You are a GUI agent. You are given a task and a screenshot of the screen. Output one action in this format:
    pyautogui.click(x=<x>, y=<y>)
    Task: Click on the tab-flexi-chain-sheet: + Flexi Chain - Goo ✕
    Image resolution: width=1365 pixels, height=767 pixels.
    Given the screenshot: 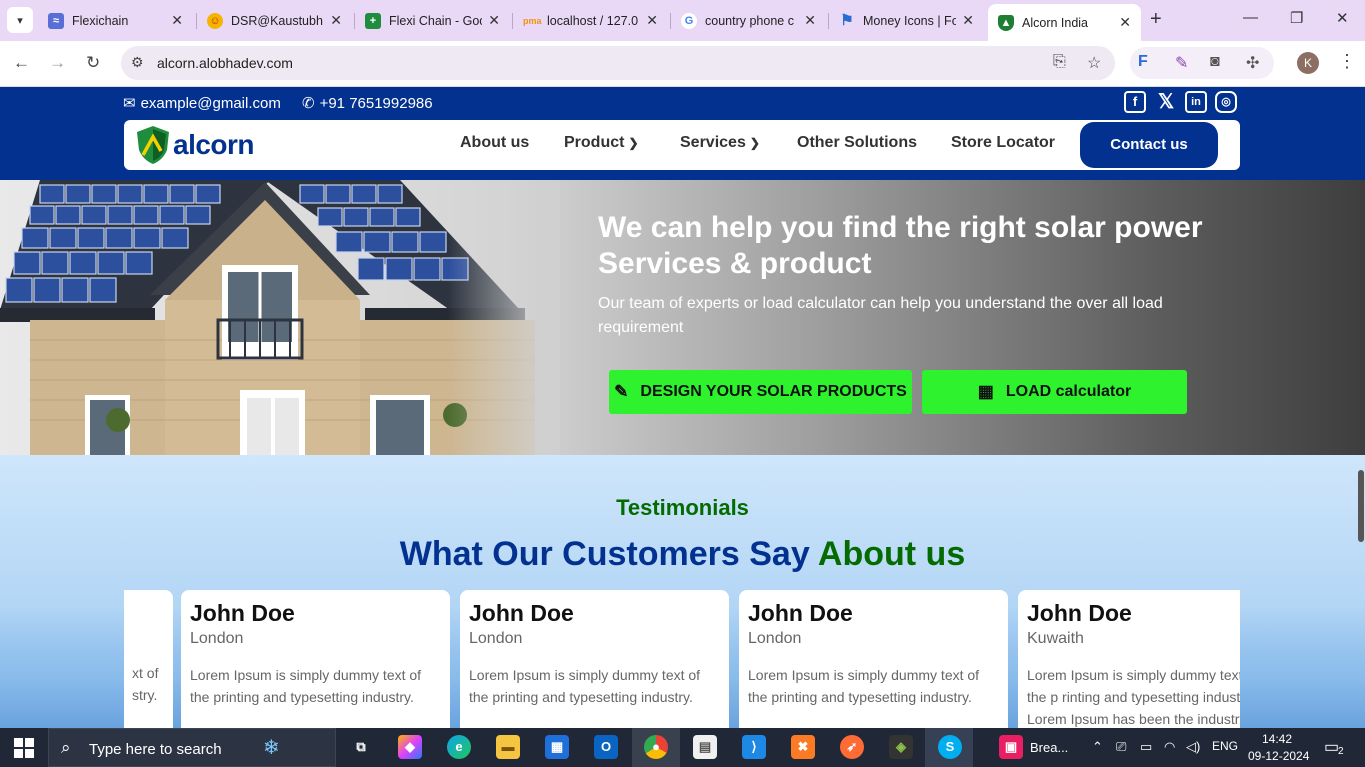 What is the action you would take?
    pyautogui.click(x=432, y=20)
    